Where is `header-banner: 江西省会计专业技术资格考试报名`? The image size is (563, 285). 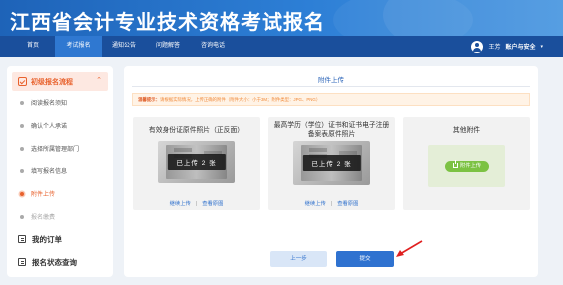
header-banner: 江西省会计专业技术资格考试报名 is located at coordinates (281, 18).